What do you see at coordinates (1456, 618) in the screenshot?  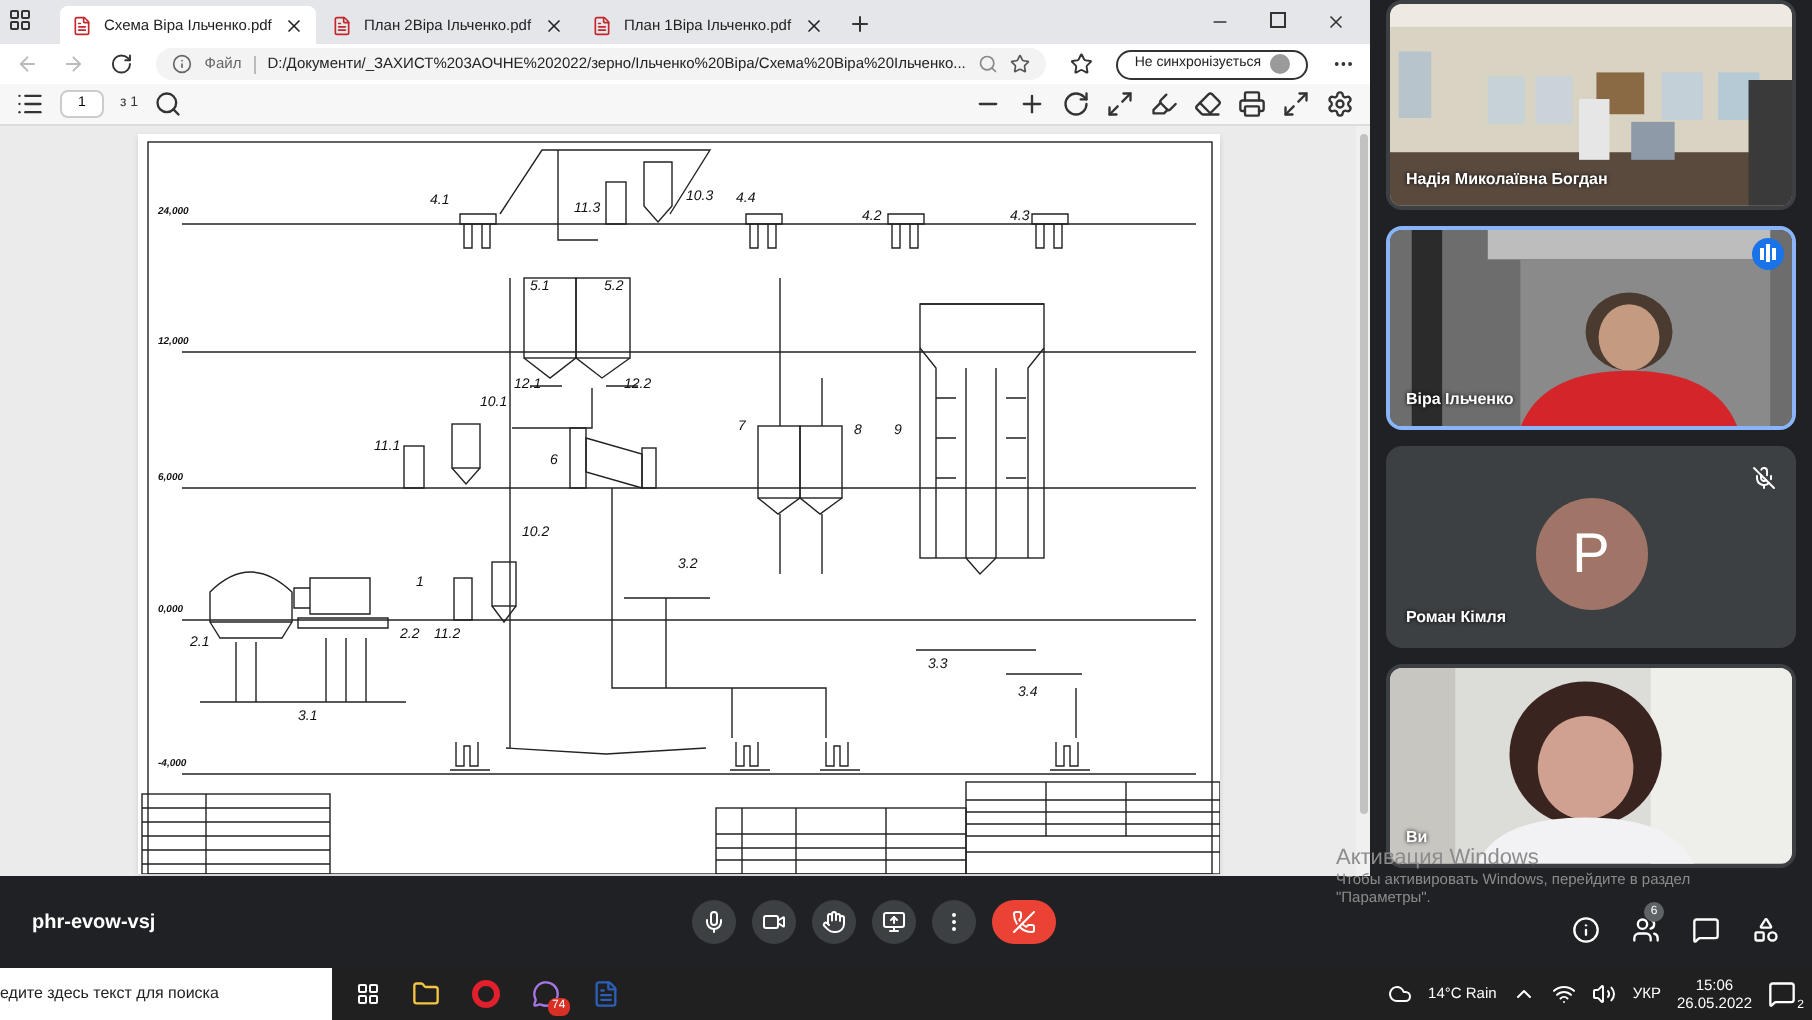 I see `participant-name: Роман Кімля` at bounding box center [1456, 618].